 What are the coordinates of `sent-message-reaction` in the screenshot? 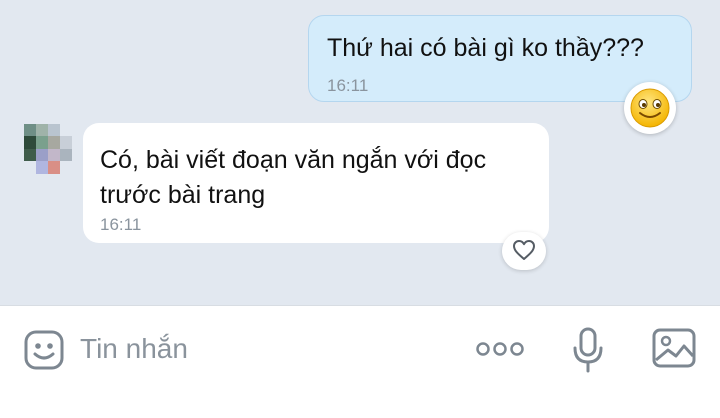 It's located at (650, 108).